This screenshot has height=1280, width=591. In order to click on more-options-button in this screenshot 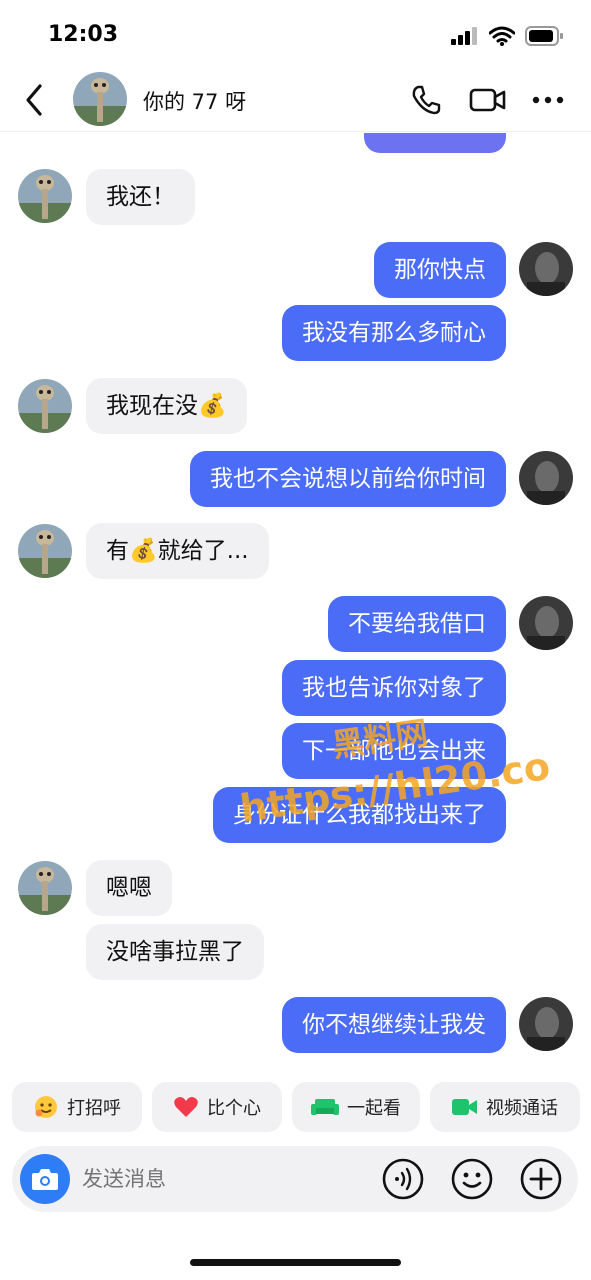, I will do `click(548, 100)`.